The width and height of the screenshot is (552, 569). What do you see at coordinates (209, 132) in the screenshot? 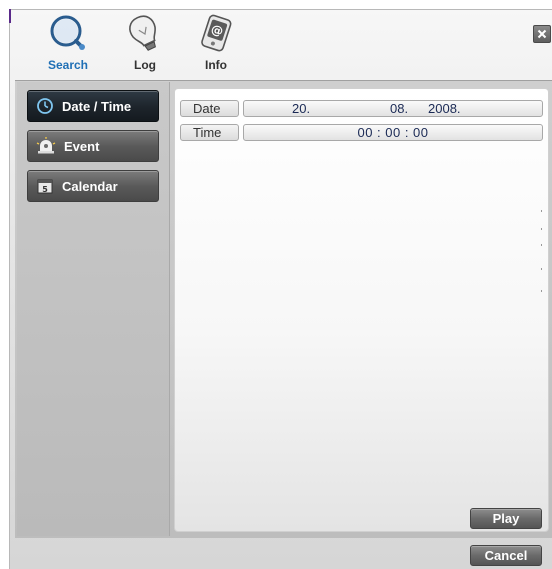
I see `time-label: Time` at bounding box center [209, 132].